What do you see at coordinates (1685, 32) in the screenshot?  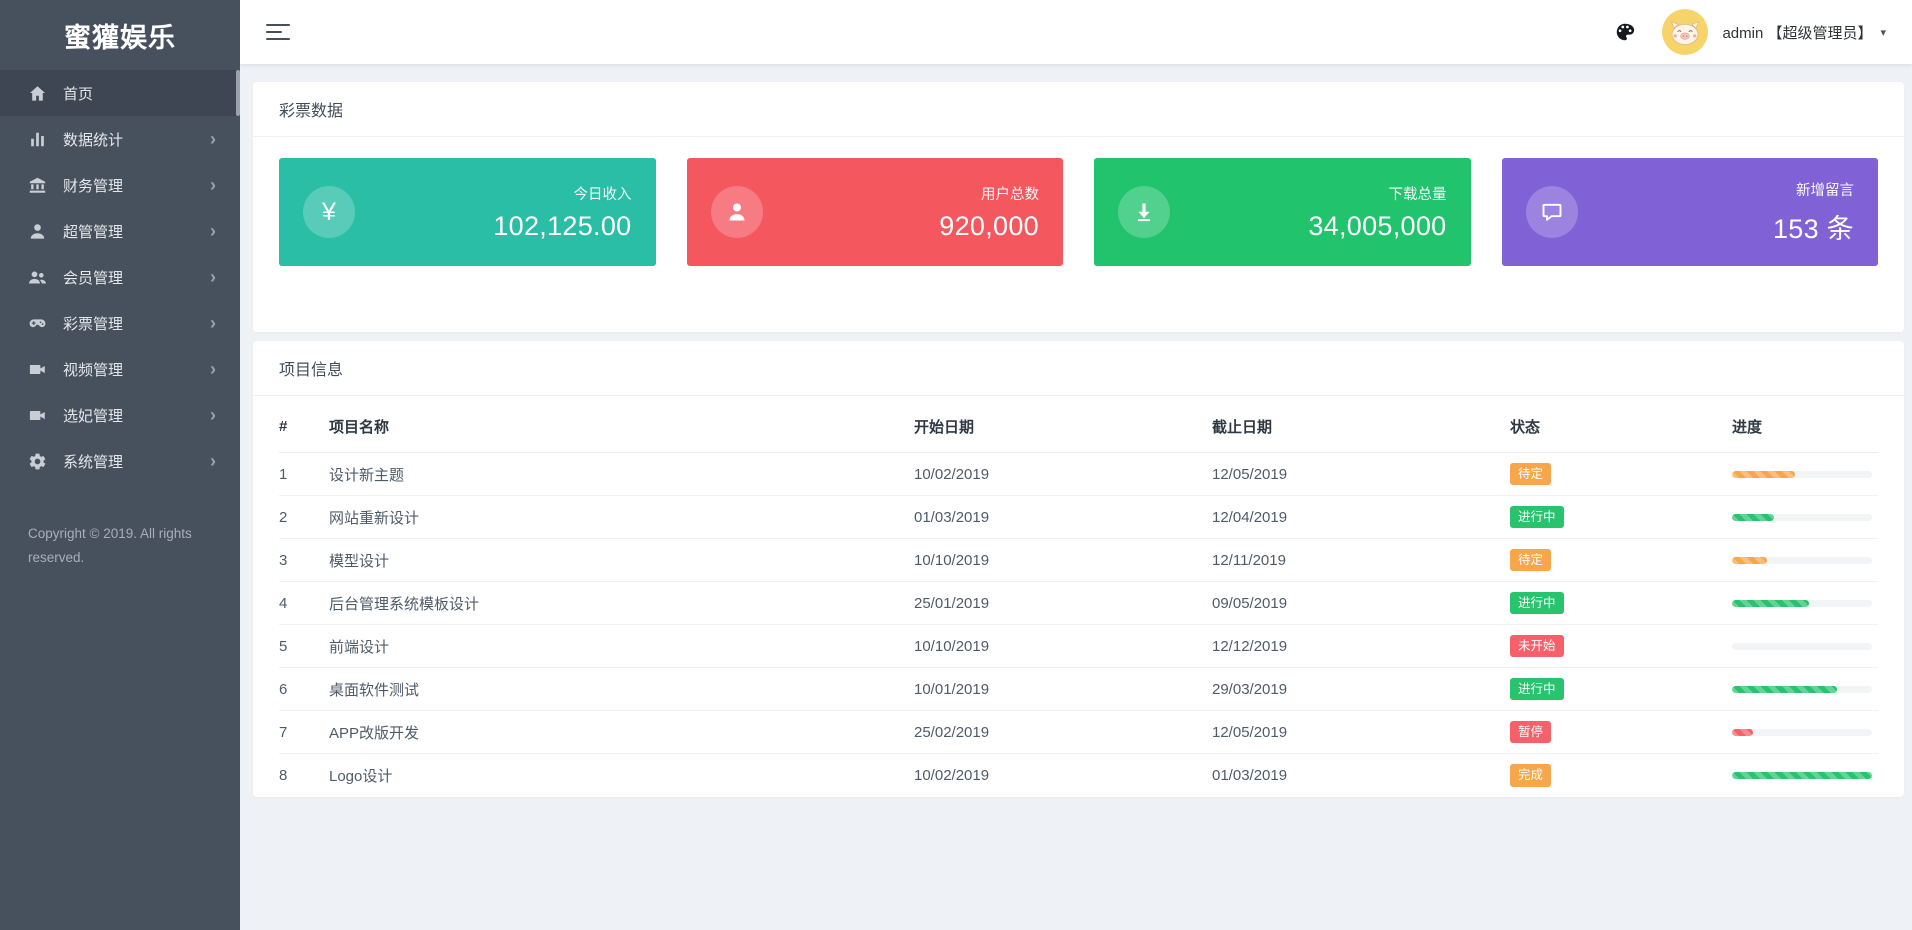 I see `avatar` at bounding box center [1685, 32].